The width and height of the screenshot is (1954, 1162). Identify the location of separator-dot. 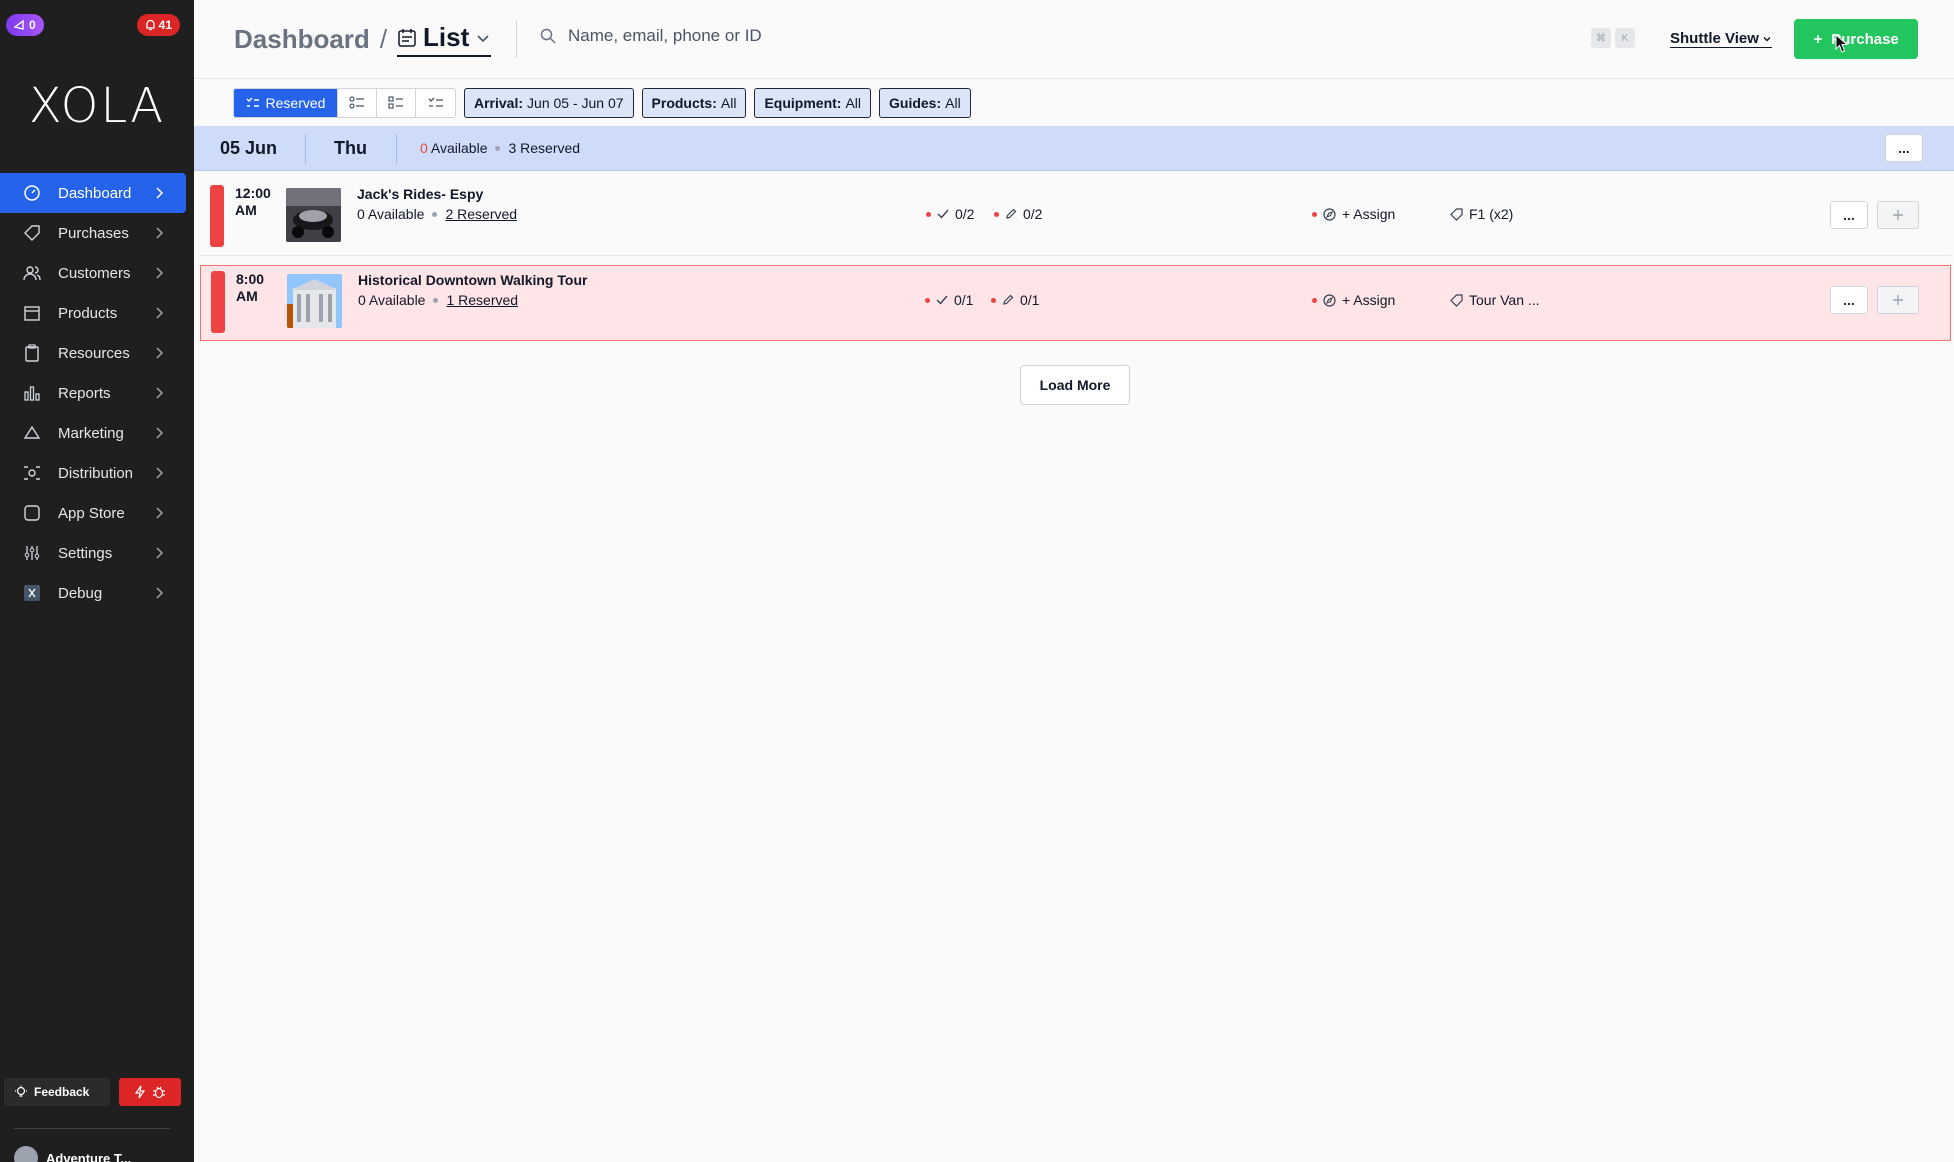
(498, 148).